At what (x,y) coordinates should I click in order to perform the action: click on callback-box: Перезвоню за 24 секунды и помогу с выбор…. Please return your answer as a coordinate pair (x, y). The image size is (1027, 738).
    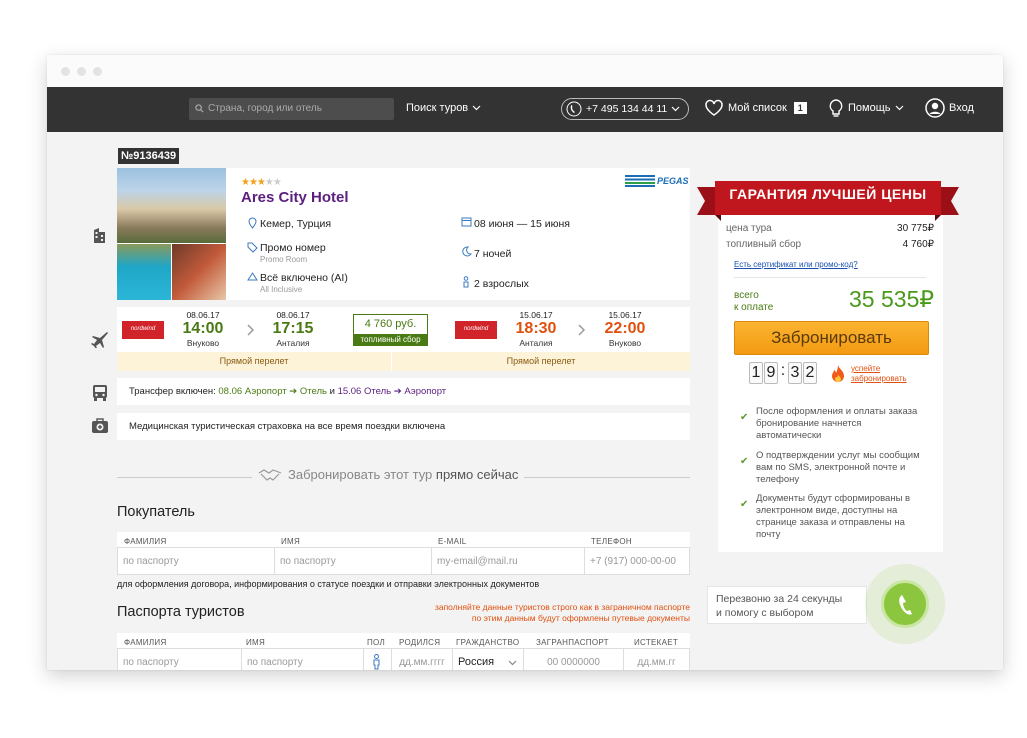
    Looking at the image, I should click on (787, 605).